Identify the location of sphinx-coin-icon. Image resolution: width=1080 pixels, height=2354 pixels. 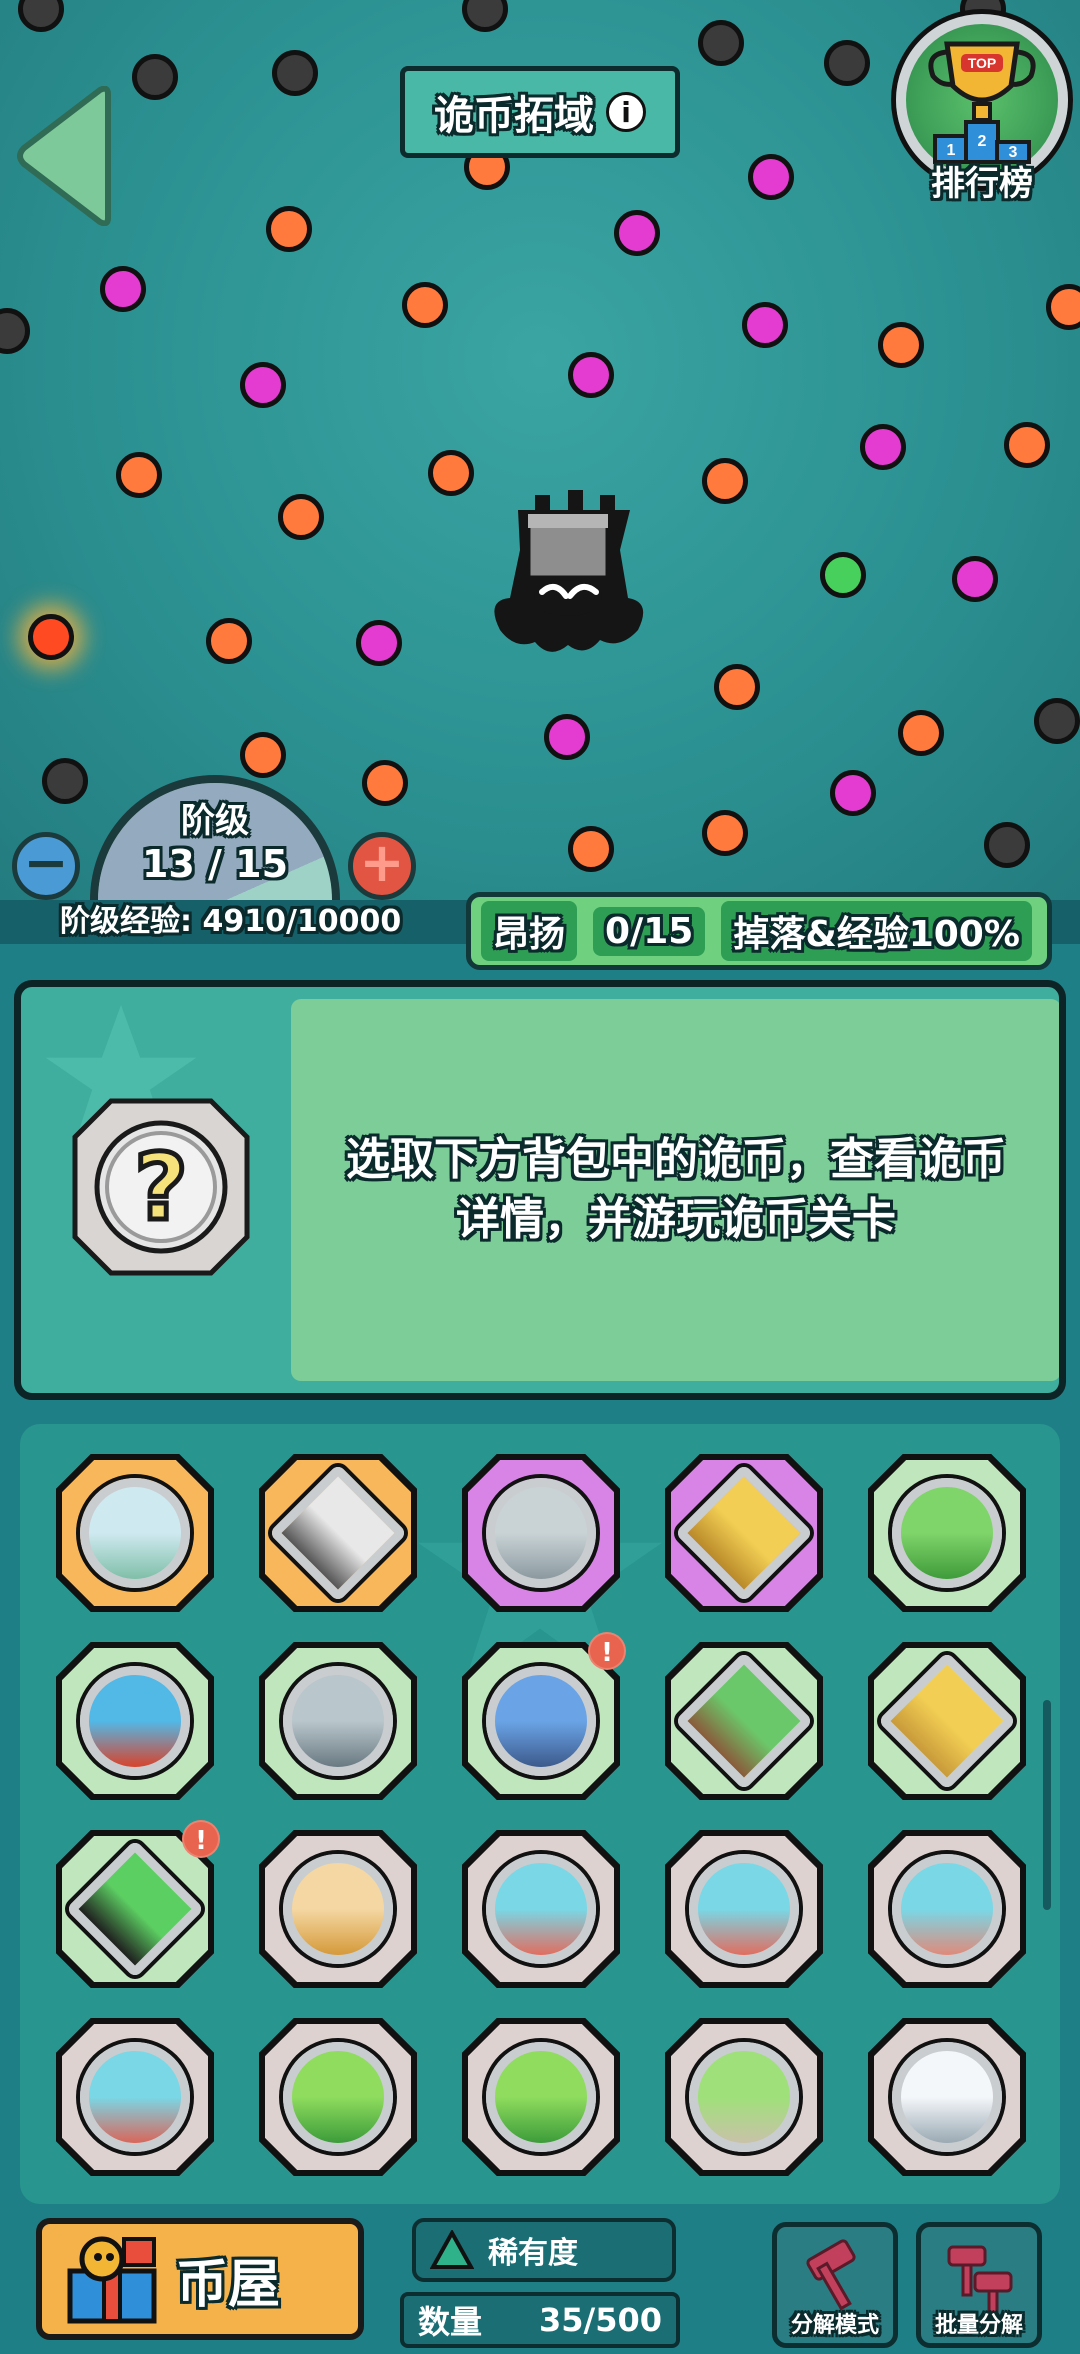
(338, 1909).